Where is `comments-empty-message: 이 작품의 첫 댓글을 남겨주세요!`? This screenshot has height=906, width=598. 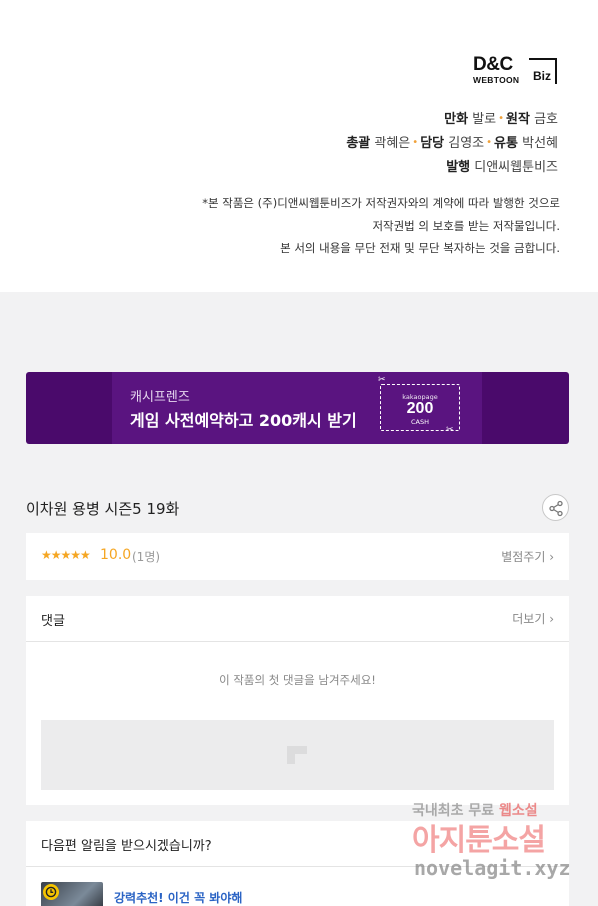 comments-empty-message: 이 작품의 첫 댓글을 남겨주세요! is located at coordinates (297, 680).